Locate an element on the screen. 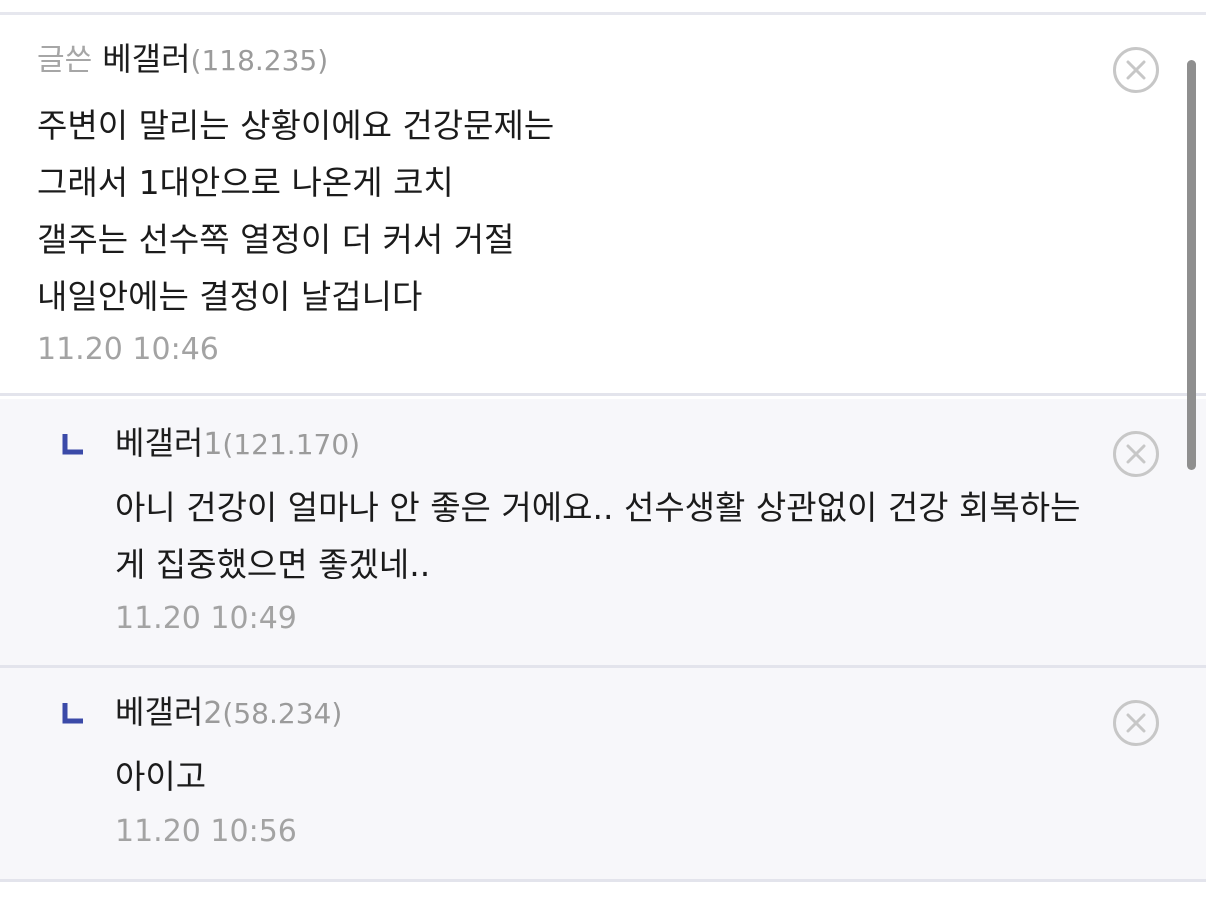  reply-timestamp: 11.20 10:56 is located at coordinates (206, 831).